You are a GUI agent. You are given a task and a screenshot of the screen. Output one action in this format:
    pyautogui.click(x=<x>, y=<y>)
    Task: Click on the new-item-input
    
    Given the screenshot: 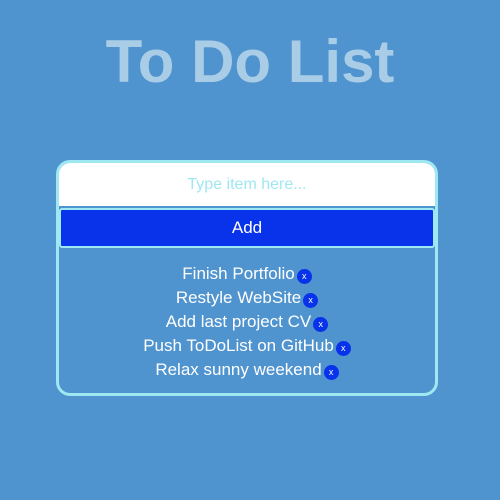 What is the action you would take?
    pyautogui.click(x=247, y=184)
    